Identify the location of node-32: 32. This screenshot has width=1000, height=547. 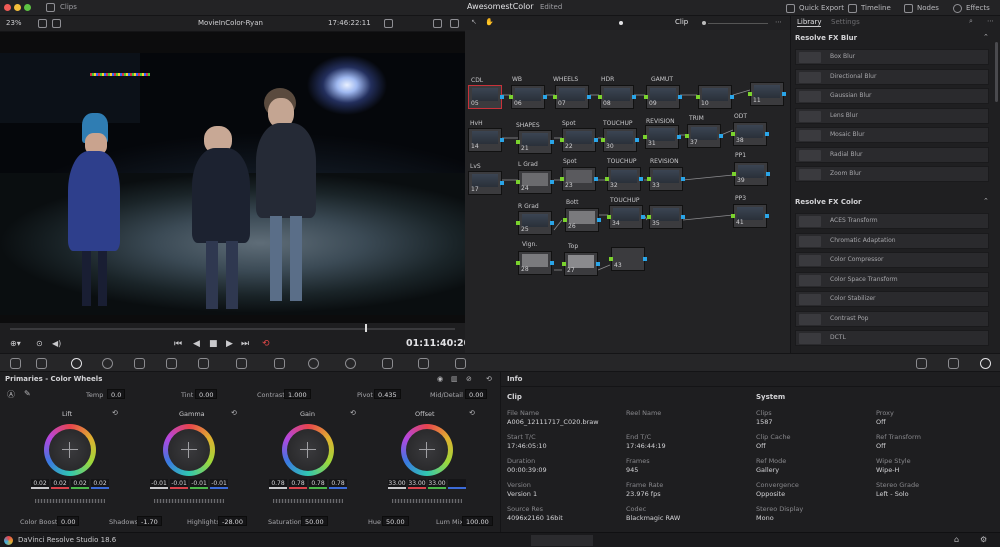
(624, 179).